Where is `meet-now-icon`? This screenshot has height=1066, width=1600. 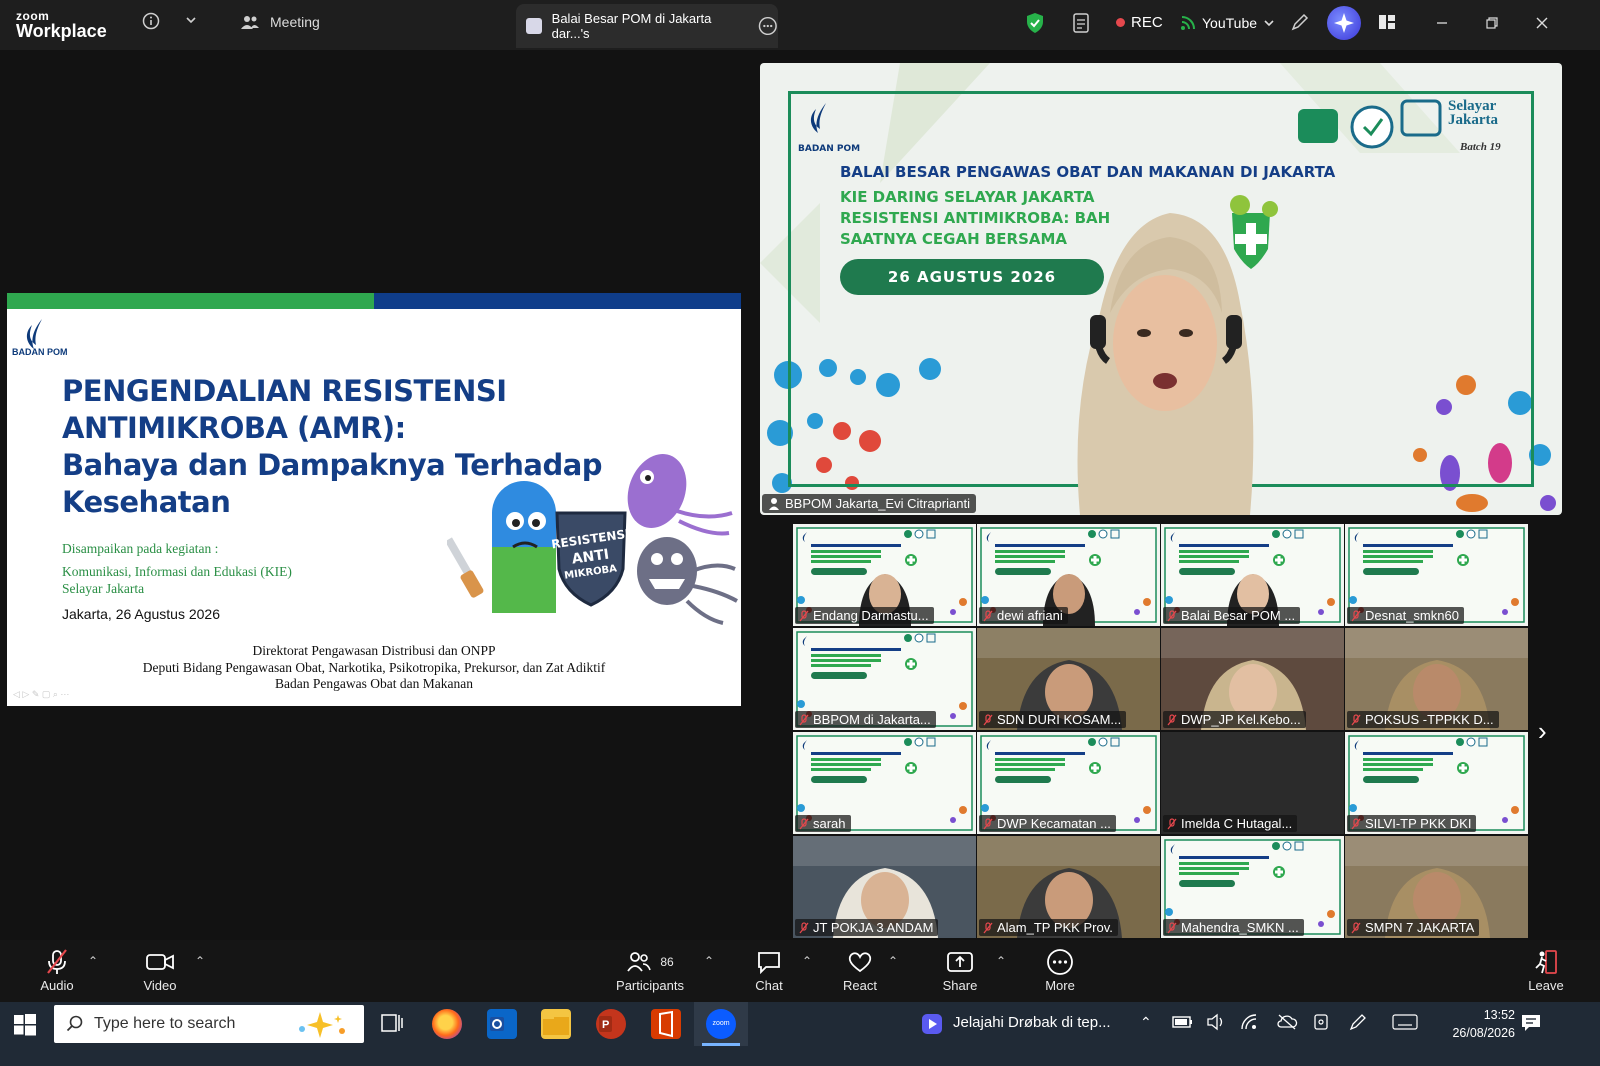 meet-now-icon is located at coordinates (1322, 1024).